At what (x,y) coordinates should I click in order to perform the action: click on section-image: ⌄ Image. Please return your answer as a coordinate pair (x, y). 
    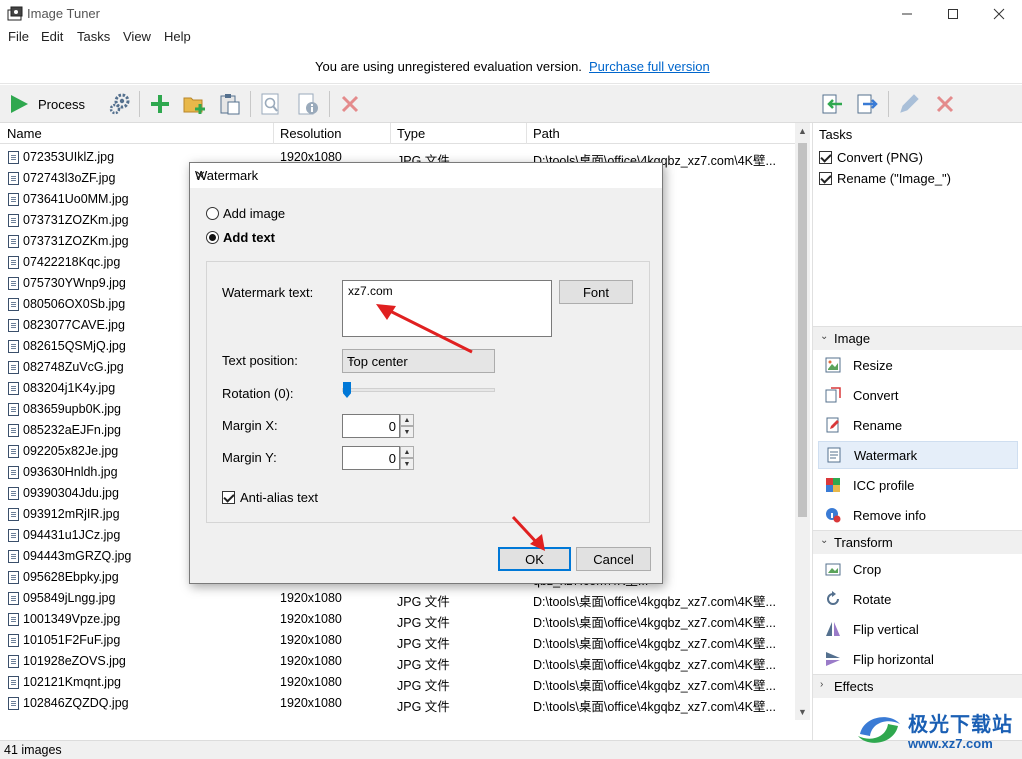
    Looking at the image, I should click on (917, 338).